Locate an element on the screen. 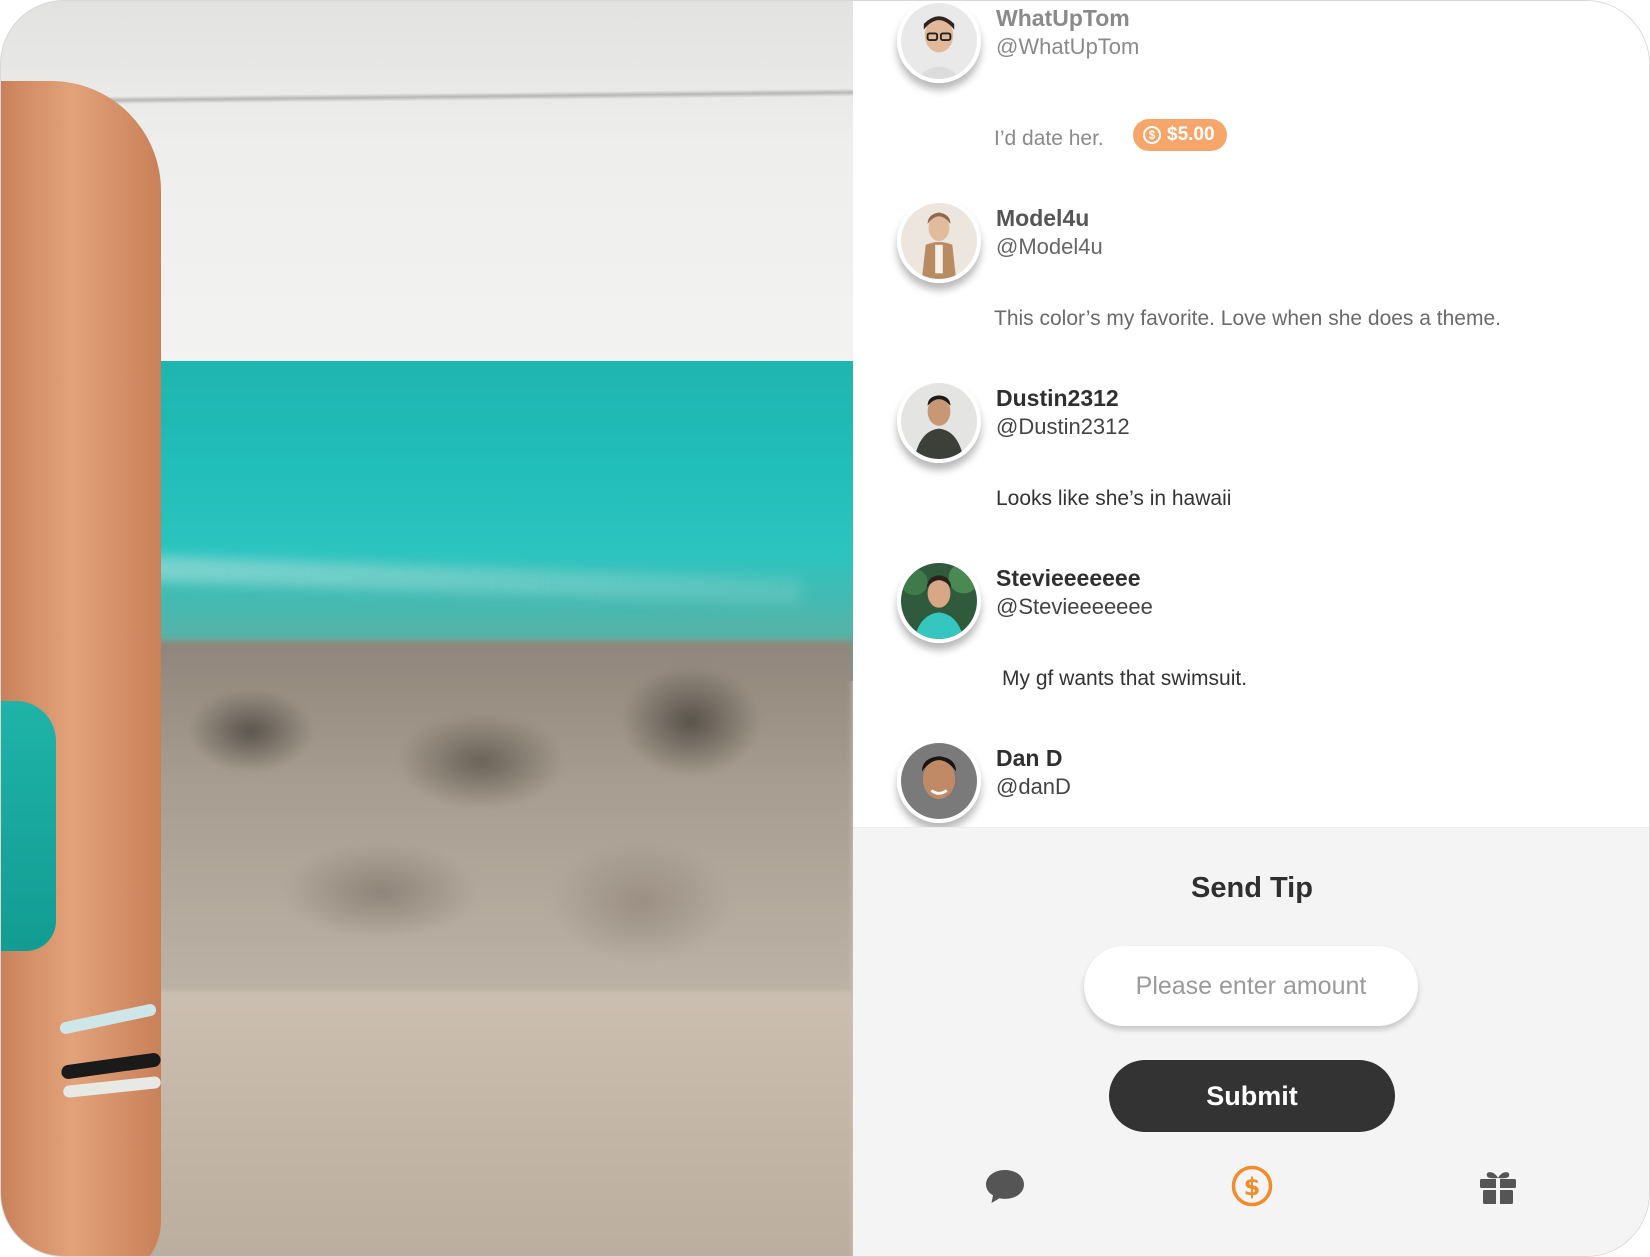 This screenshot has width=1650, height=1257. avatar-model4u is located at coordinates (939, 241).